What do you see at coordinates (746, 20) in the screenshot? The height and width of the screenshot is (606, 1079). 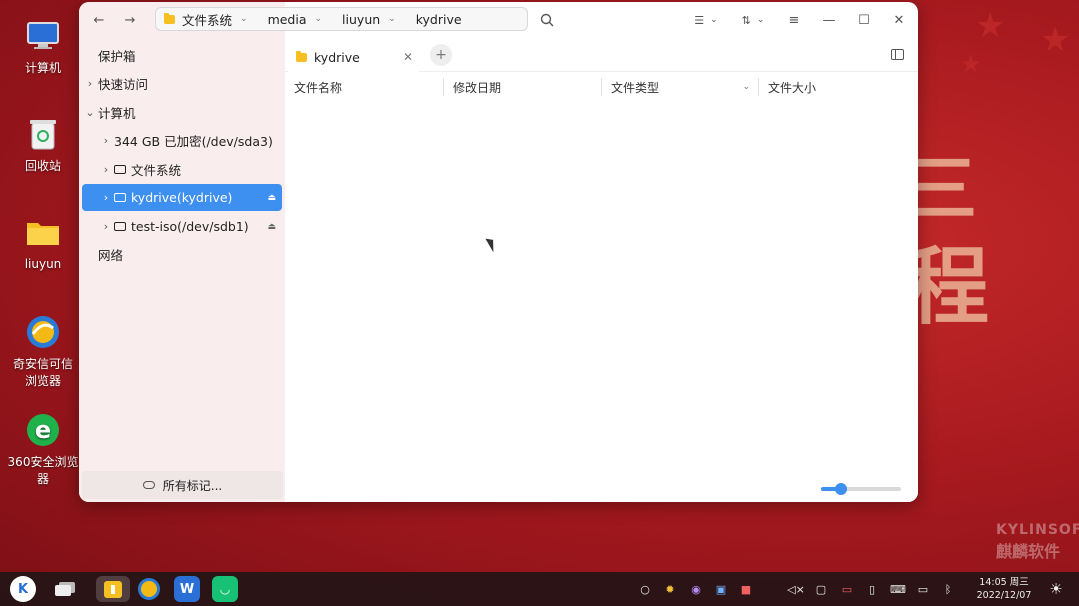 I see `sort-icon: ⇅` at bounding box center [746, 20].